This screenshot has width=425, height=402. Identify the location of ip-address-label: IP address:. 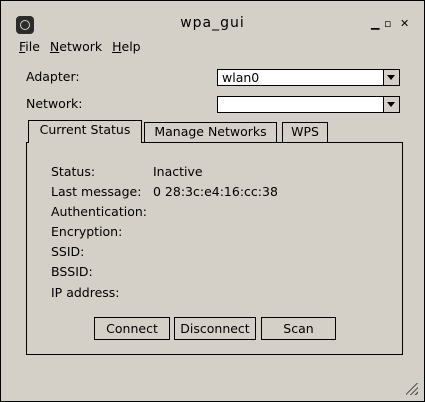
(85, 292).